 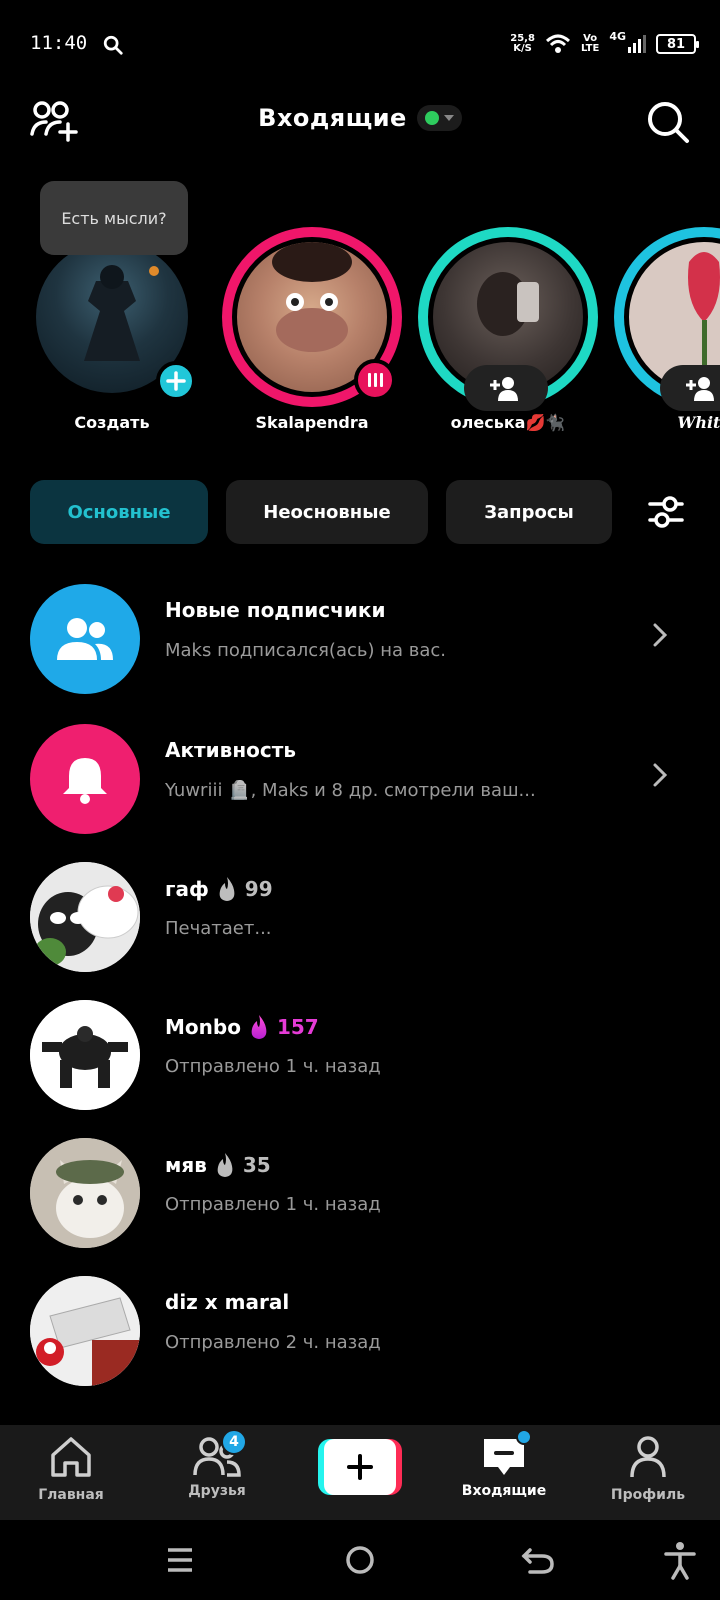 What do you see at coordinates (648, 1457) in the screenshot?
I see `profile-icon` at bounding box center [648, 1457].